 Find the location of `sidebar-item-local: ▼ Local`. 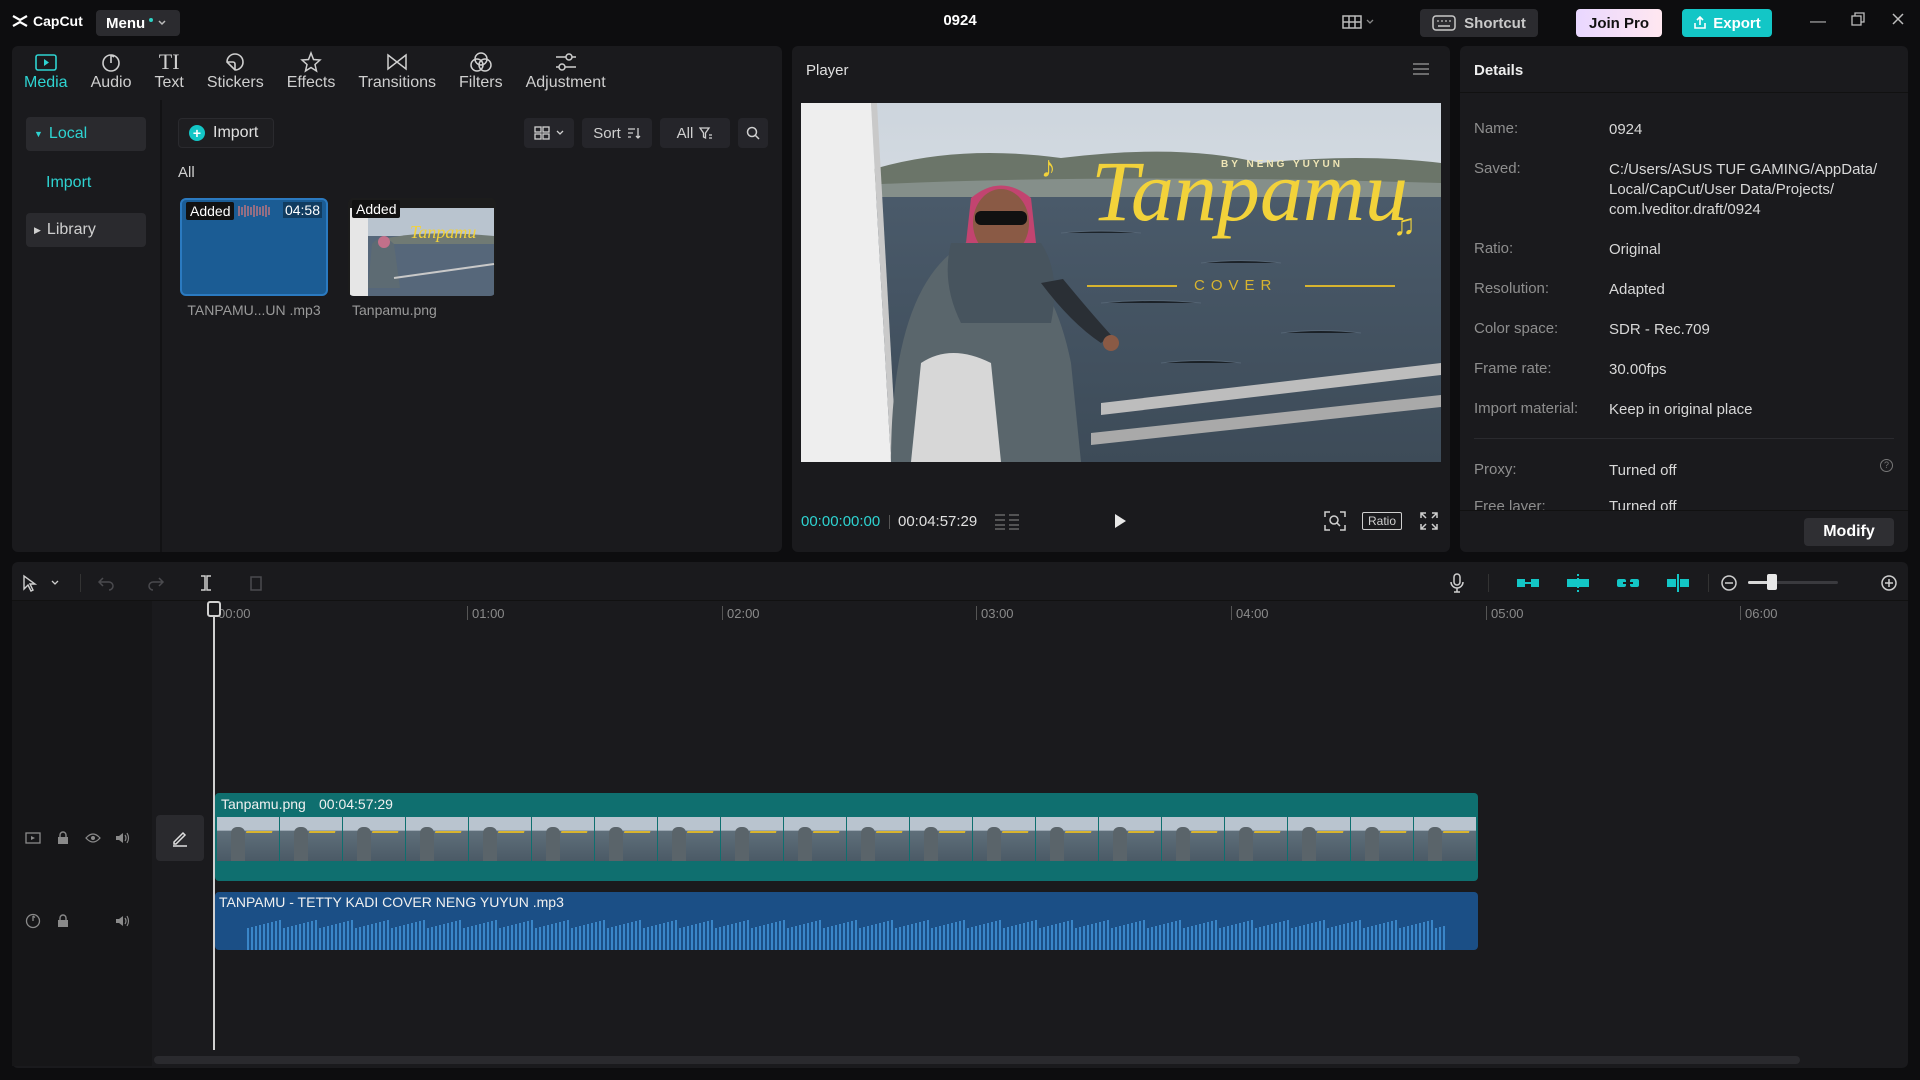

sidebar-item-local: ▼ Local is located at coordinates (86, 134).